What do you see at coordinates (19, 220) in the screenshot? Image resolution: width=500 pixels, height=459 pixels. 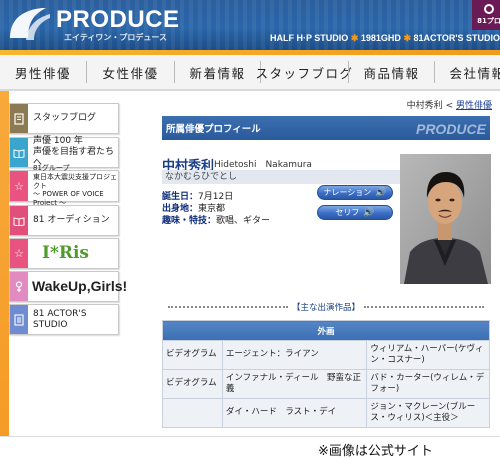 I see `book-open-icon` at bounding box center [19, 220].